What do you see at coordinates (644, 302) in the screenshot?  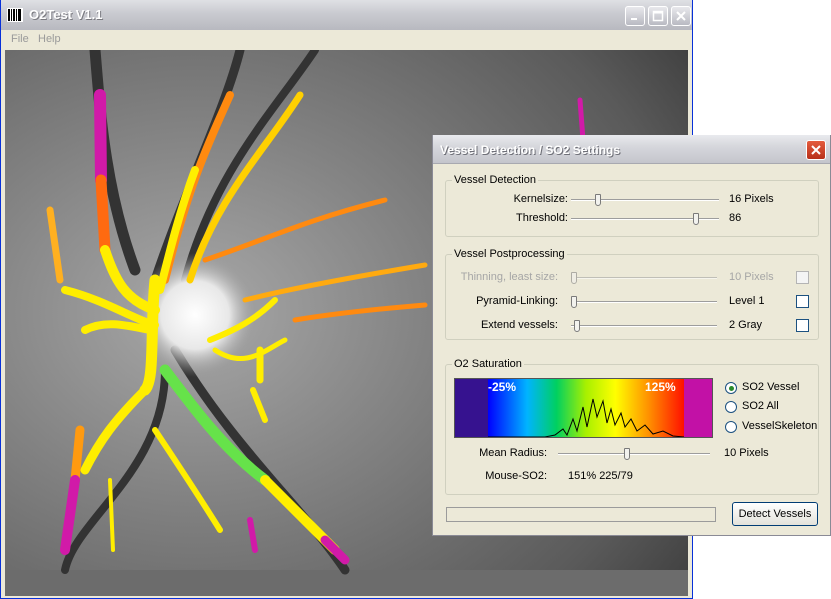 I see `pyramid-linking-slider` at bounding box center [644, 302].